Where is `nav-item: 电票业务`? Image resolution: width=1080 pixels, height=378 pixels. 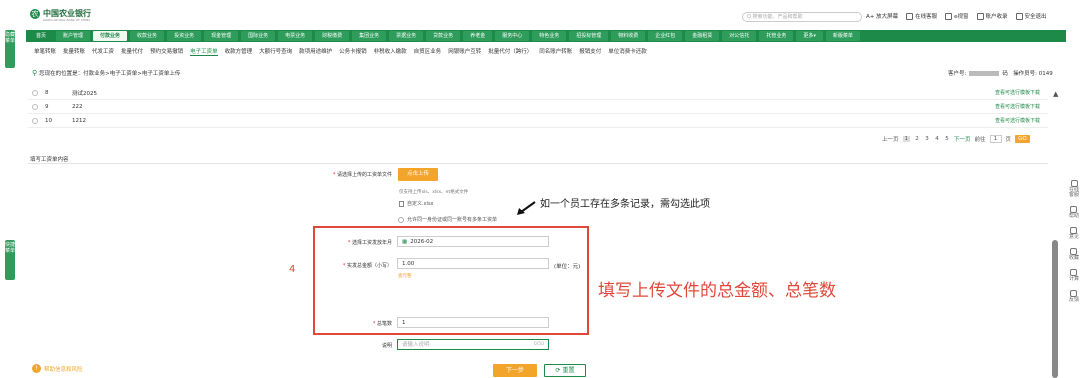
nav-item: 电票业务 is located at coordinates (295, 36).